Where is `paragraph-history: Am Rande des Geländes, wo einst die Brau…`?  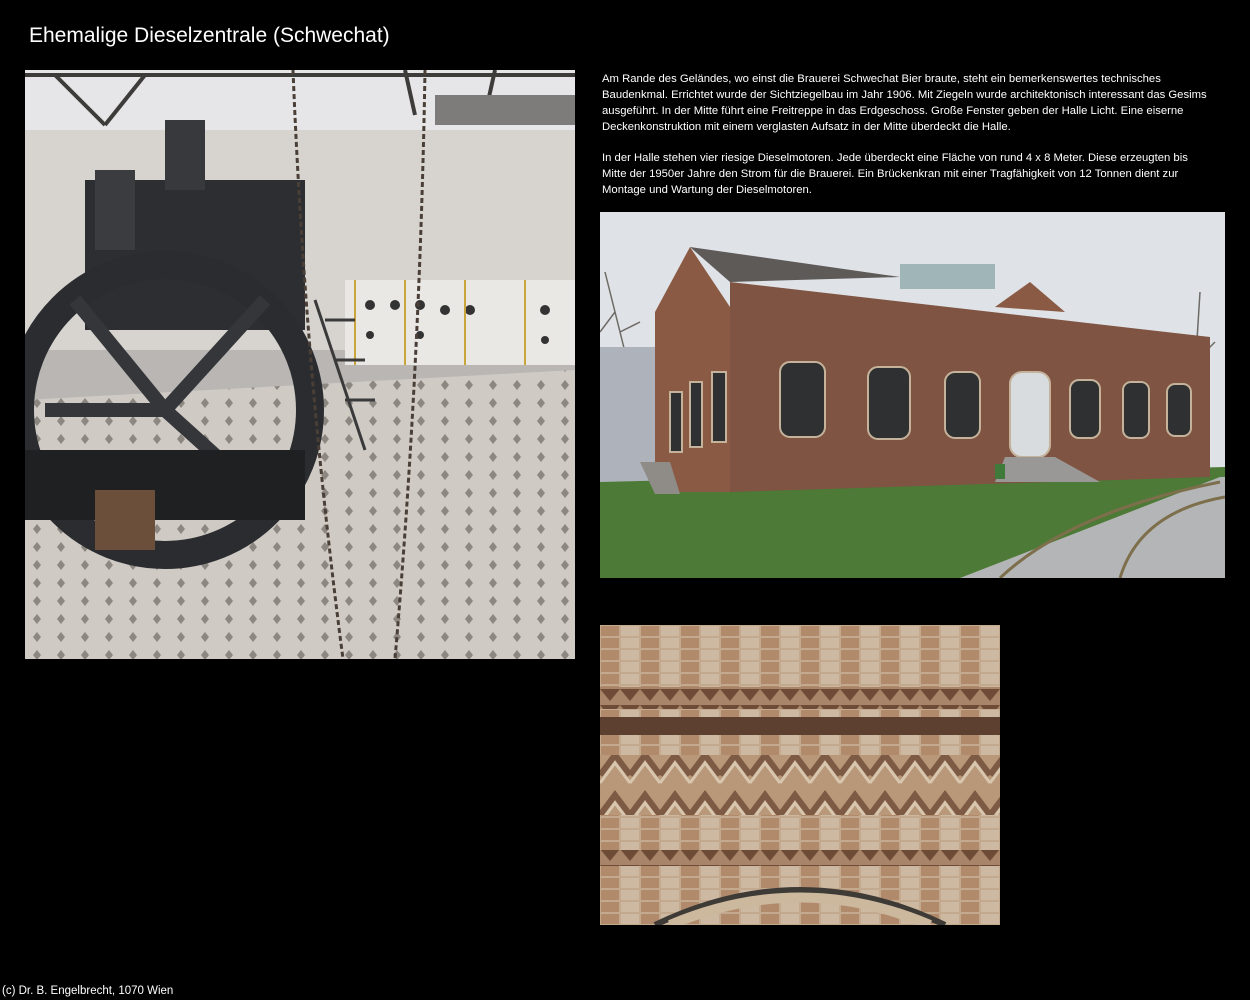 paragraph-history: Am Rande des Geländes, wo einst die Brau… is located at coordinates (904, 103).